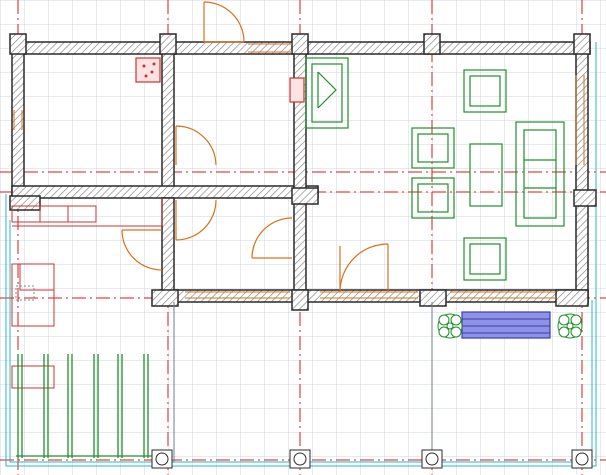  Describe the element at coordinates (450, 326) in the screenshot. I see `shrub-left` at that location.